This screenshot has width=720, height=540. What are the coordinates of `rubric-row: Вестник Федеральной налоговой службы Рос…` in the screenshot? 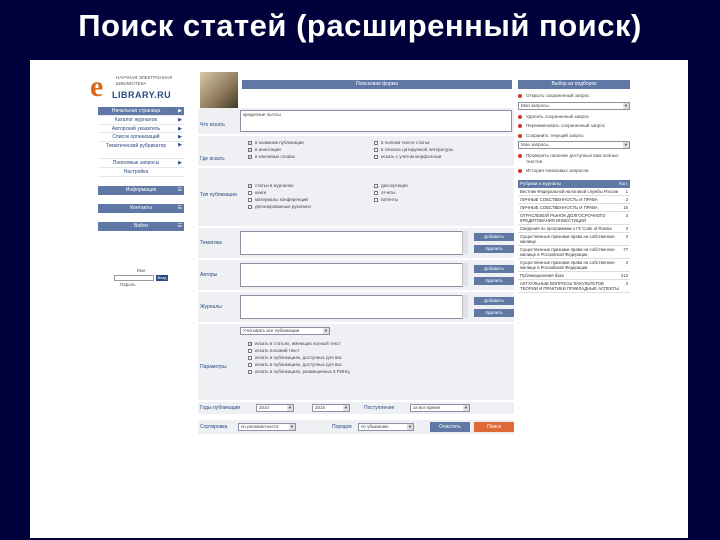 It's located at (574, 192).